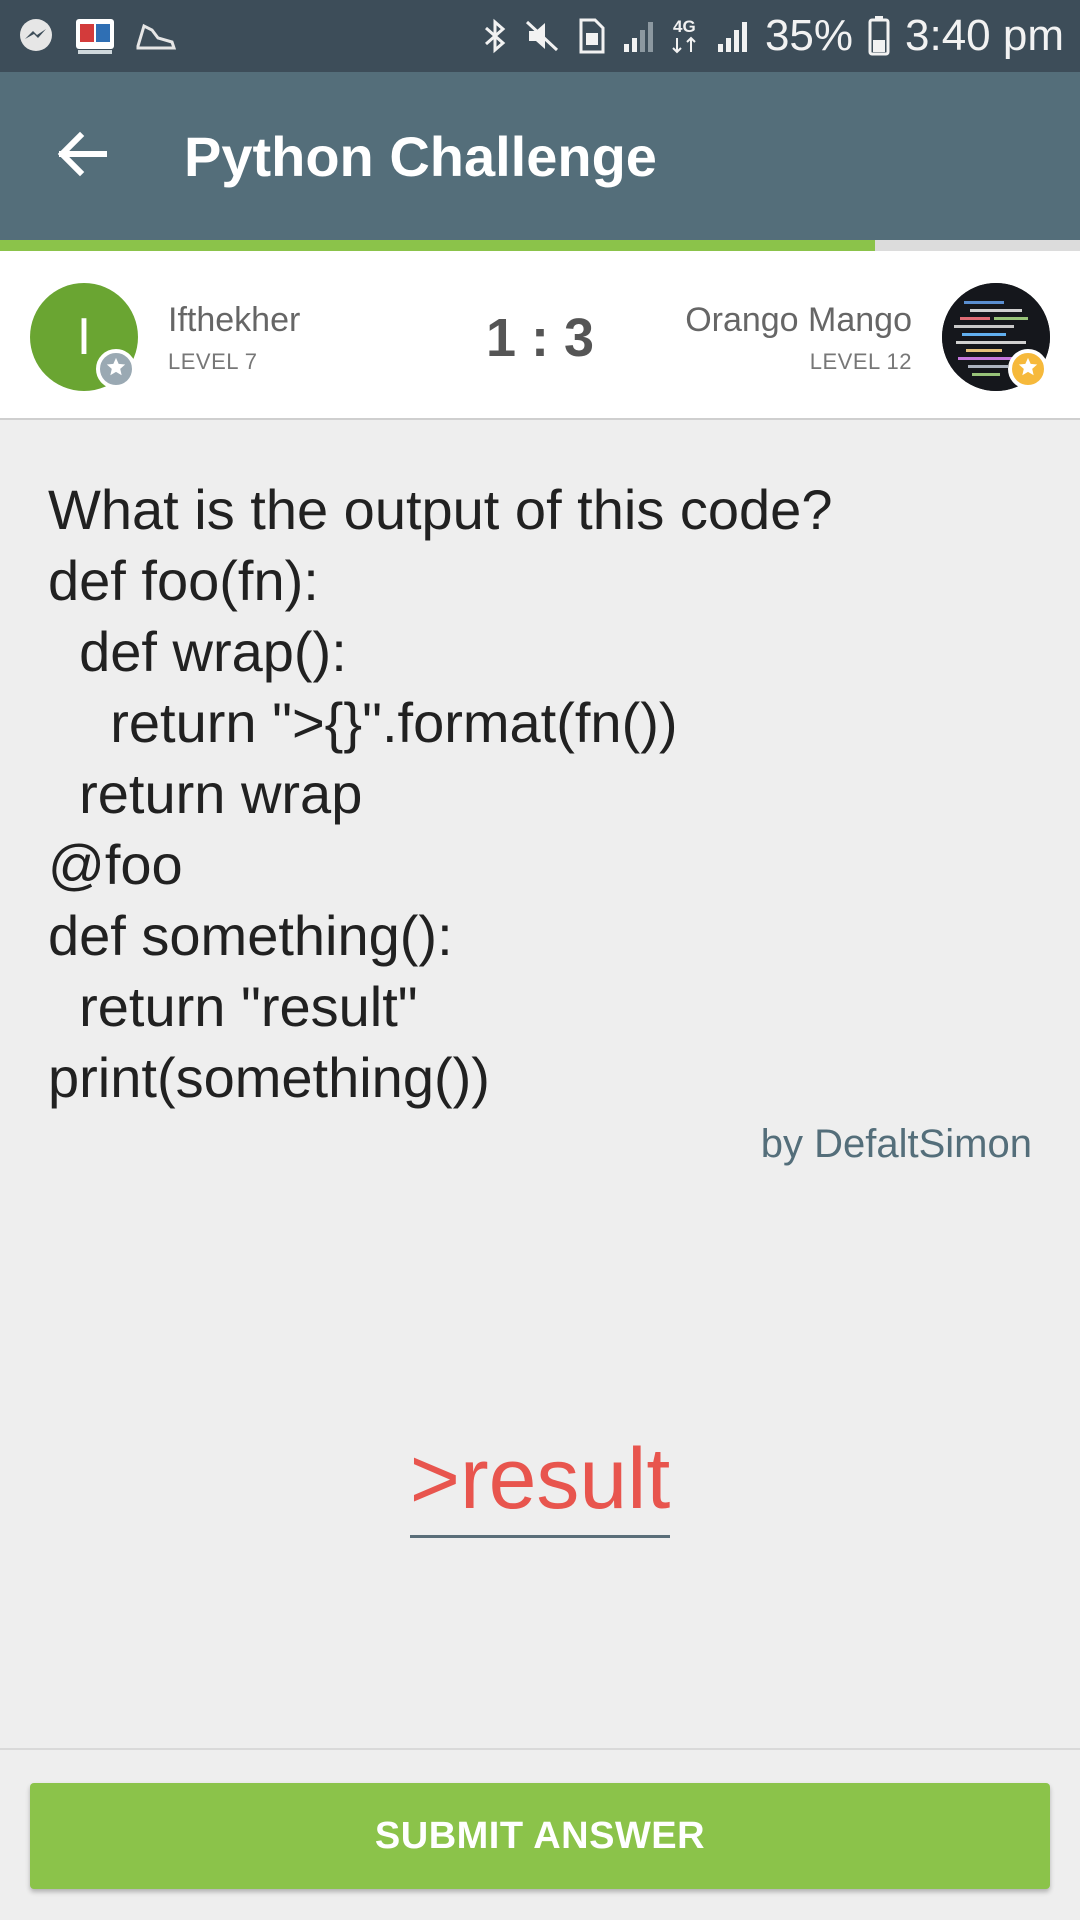 The width and height of the screenshot is (1080, 1920). What do you see at coordinates (984, 35) in the screenshot?
I see `clock: 3:40 pm` at bounding box center [984, 35].